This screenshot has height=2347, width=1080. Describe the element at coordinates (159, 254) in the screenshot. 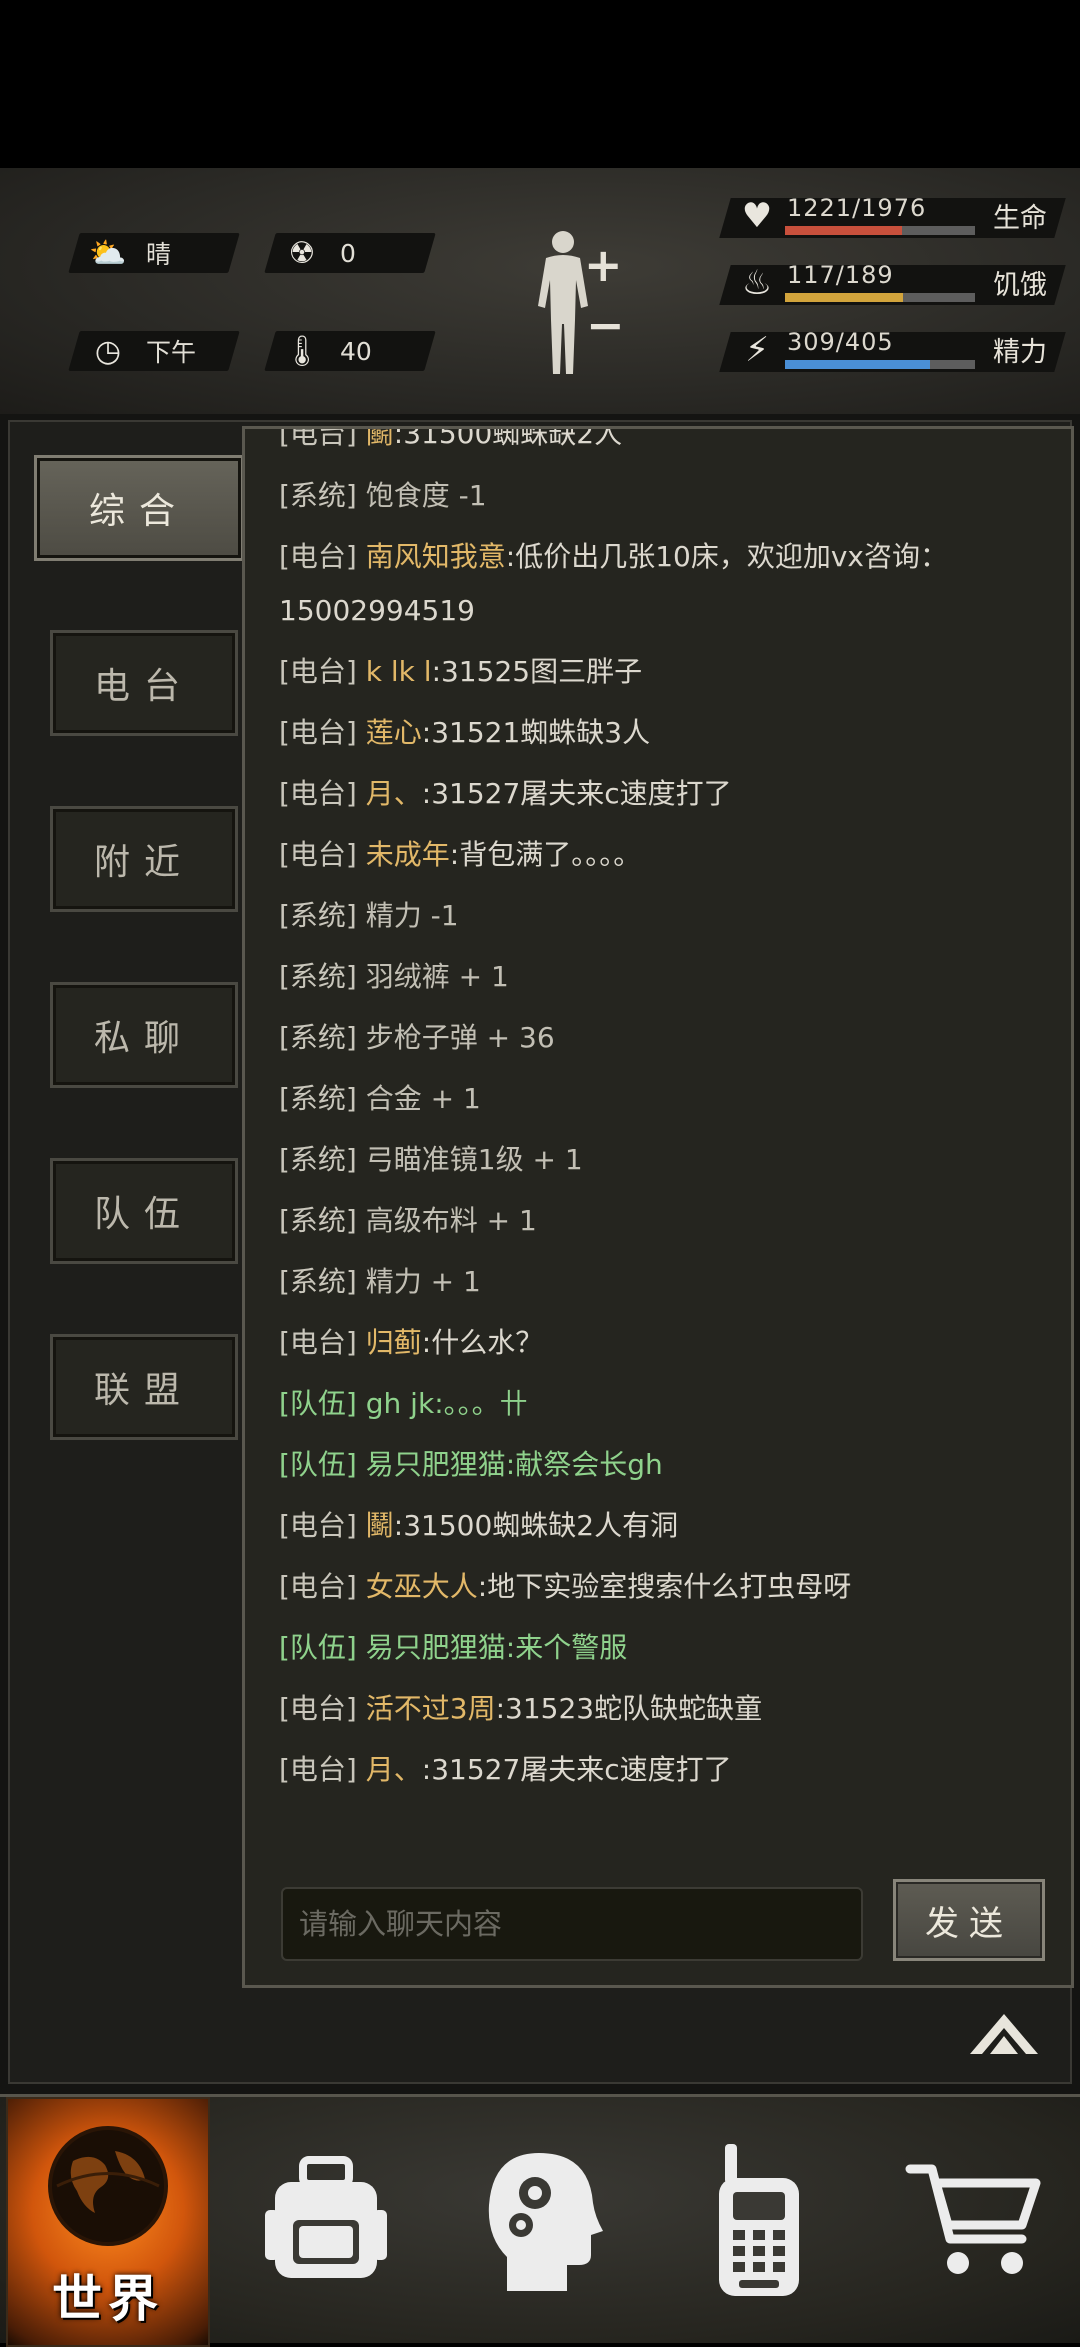

I see `weather-value: 晴` at that location.